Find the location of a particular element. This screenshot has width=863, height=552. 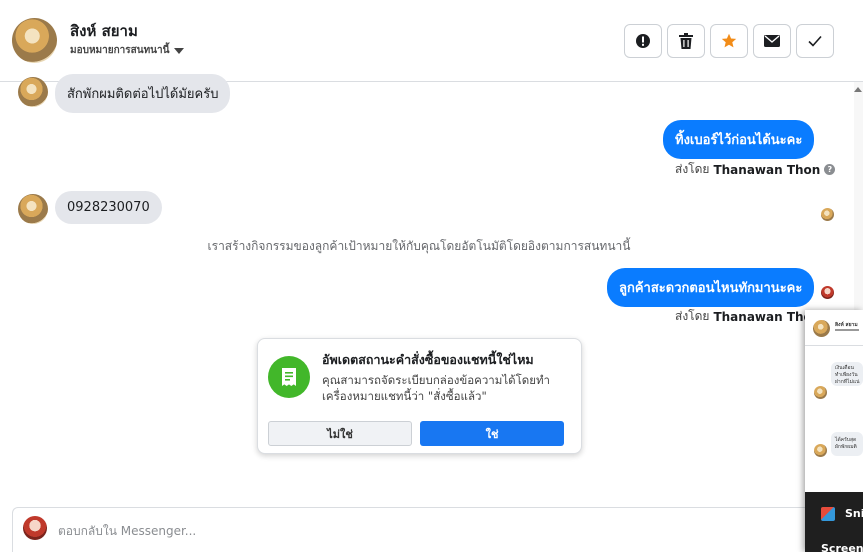

taskbar-item-screen: Screen is located at coordinates (842, 547).